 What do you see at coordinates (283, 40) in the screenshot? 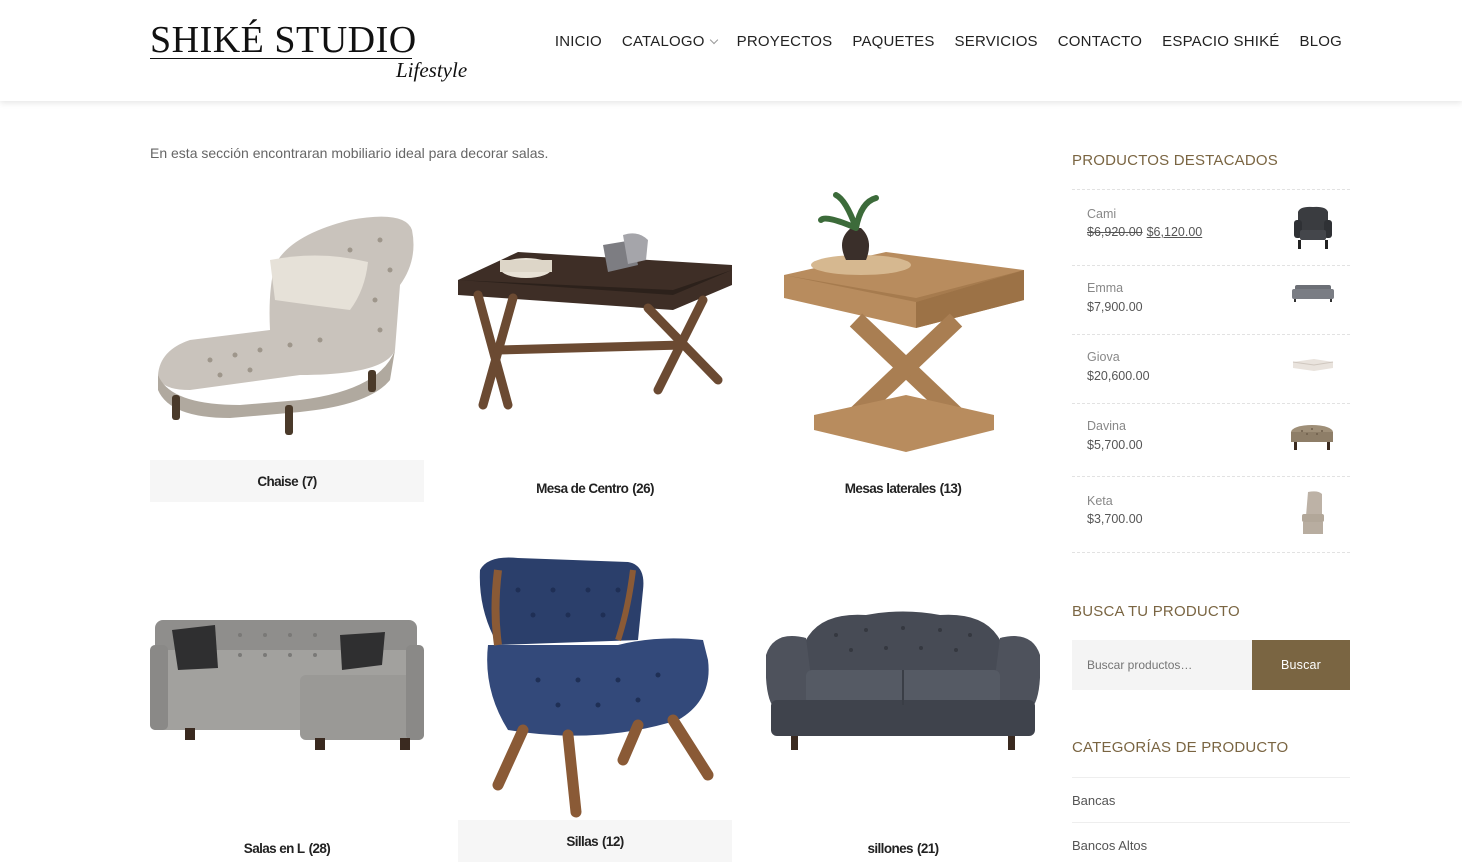
I see `brand-name: SHIKÉ STUDIO` at bounding box center [283, 40].